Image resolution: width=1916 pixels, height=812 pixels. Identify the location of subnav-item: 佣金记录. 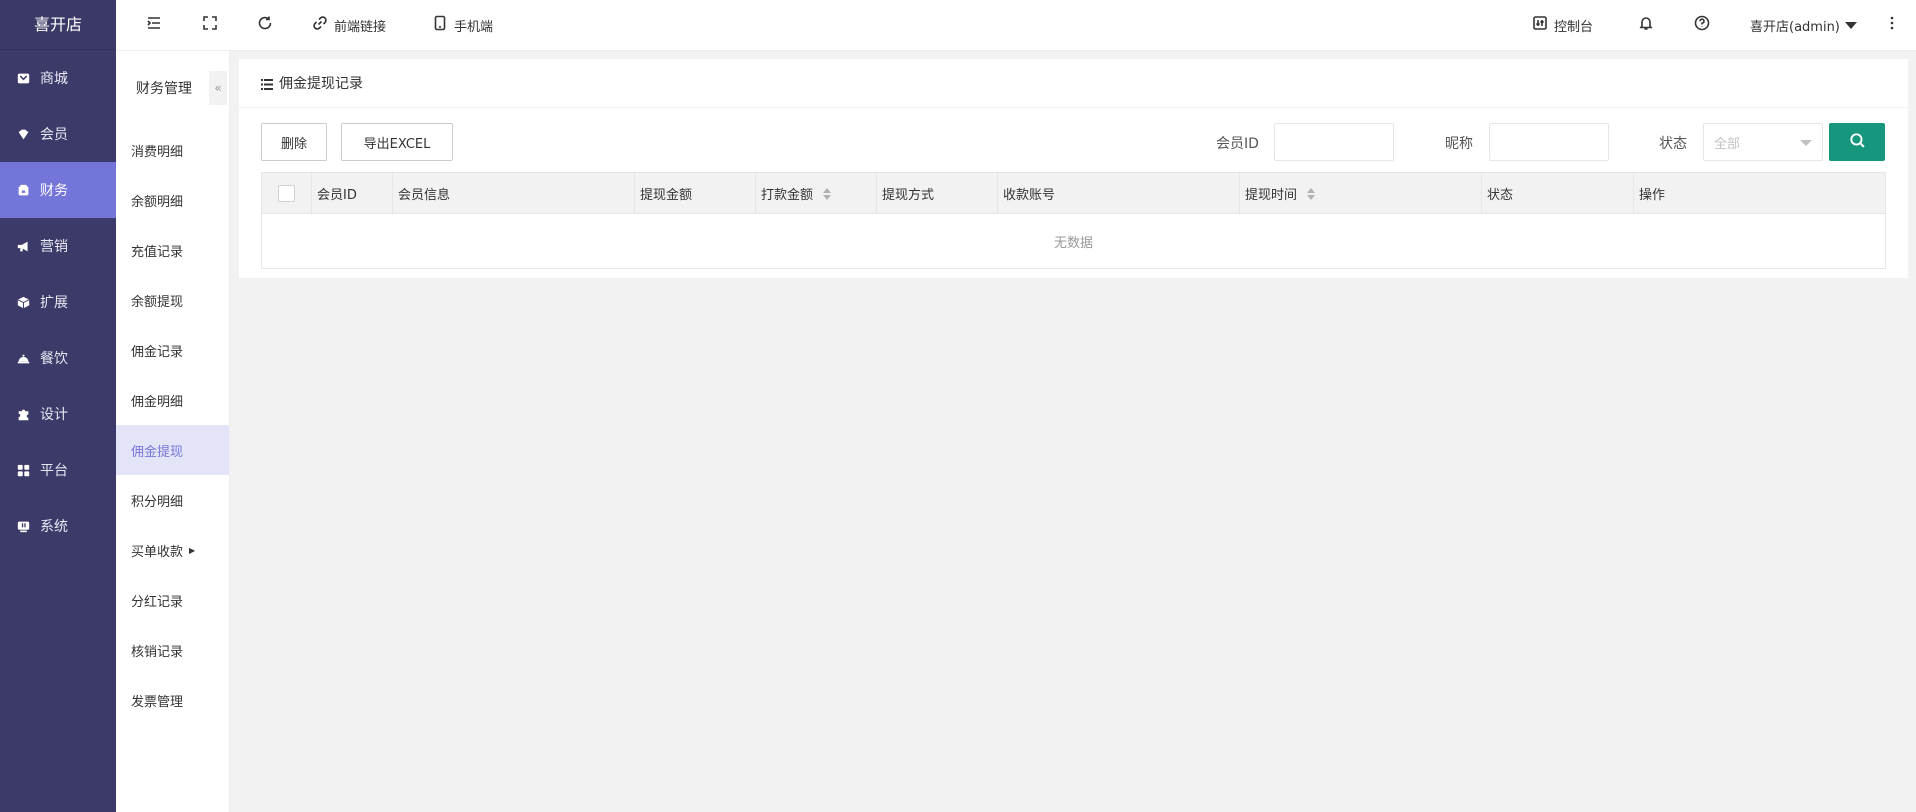
(172, 350).